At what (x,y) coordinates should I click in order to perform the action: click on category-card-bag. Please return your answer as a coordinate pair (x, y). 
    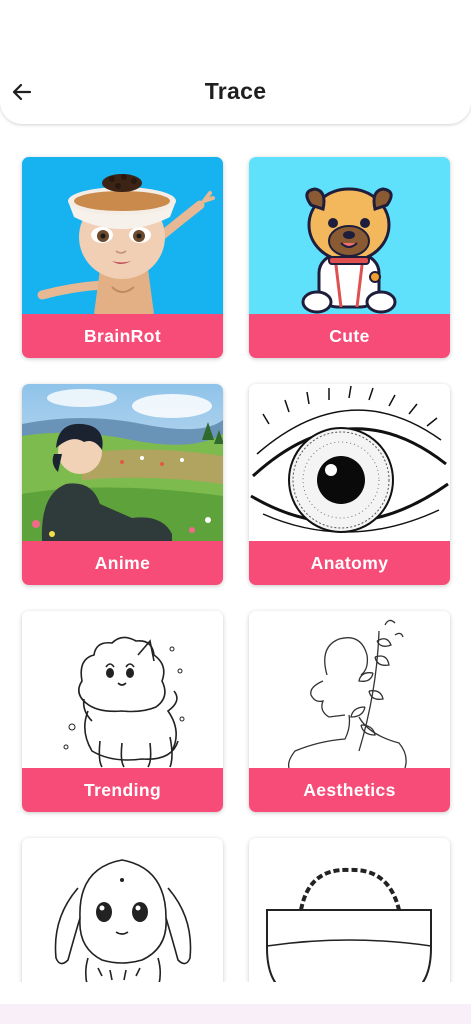
    Looking at the image, I should click on (349, 918).